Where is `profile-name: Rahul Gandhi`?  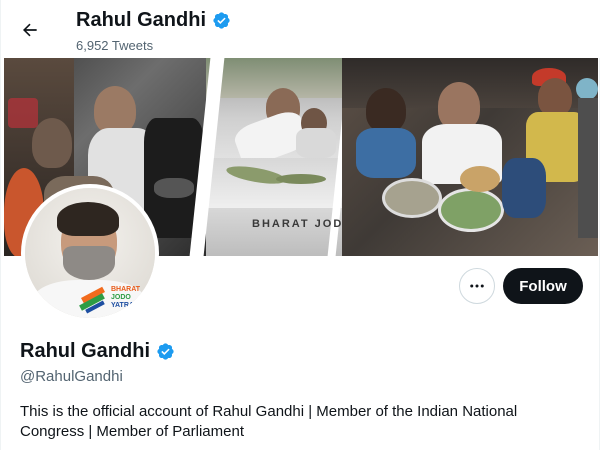
profile-name: Rahul Gandhi is located at coordinates (97, 351).